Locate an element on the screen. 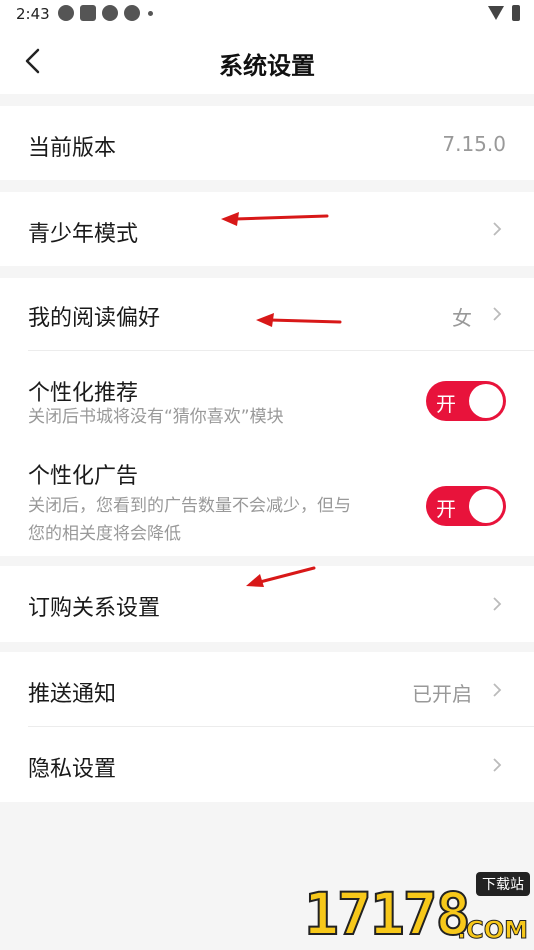  wifi-icon is located at coordinates (496, 13).